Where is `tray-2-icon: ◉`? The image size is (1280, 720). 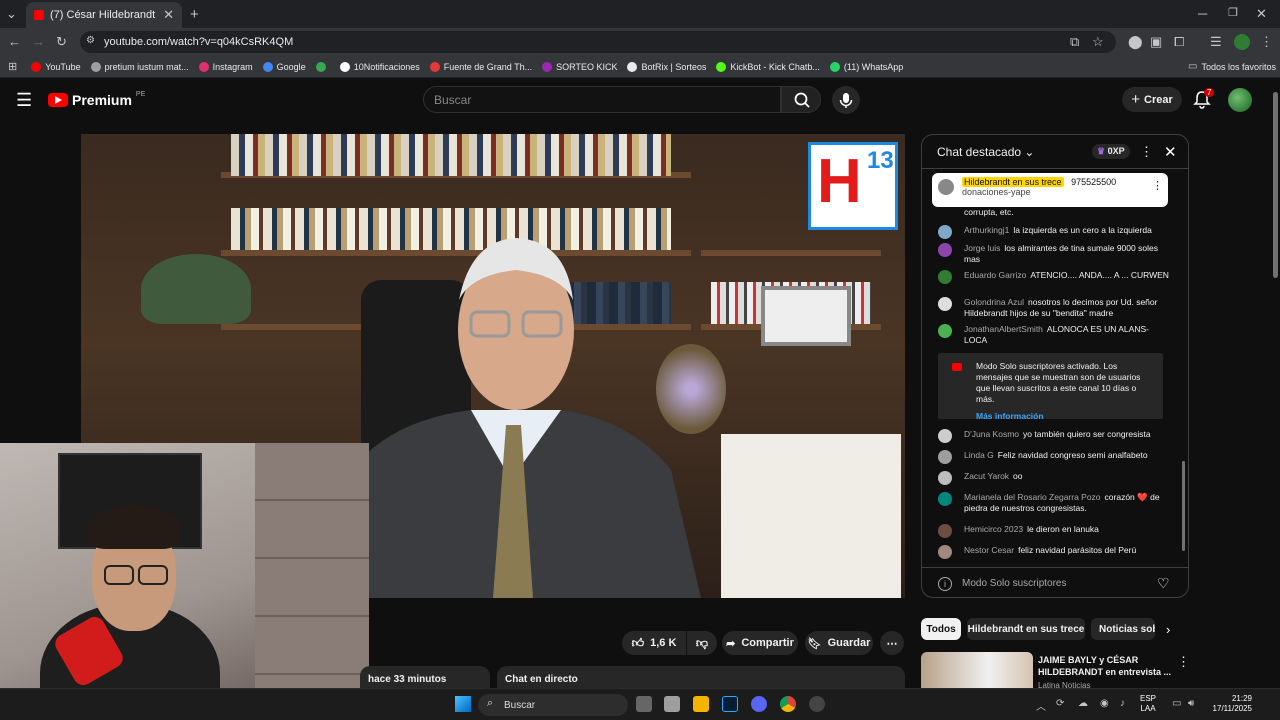
tray-2-icon: ◉ is located at coordinates (1104, 703).